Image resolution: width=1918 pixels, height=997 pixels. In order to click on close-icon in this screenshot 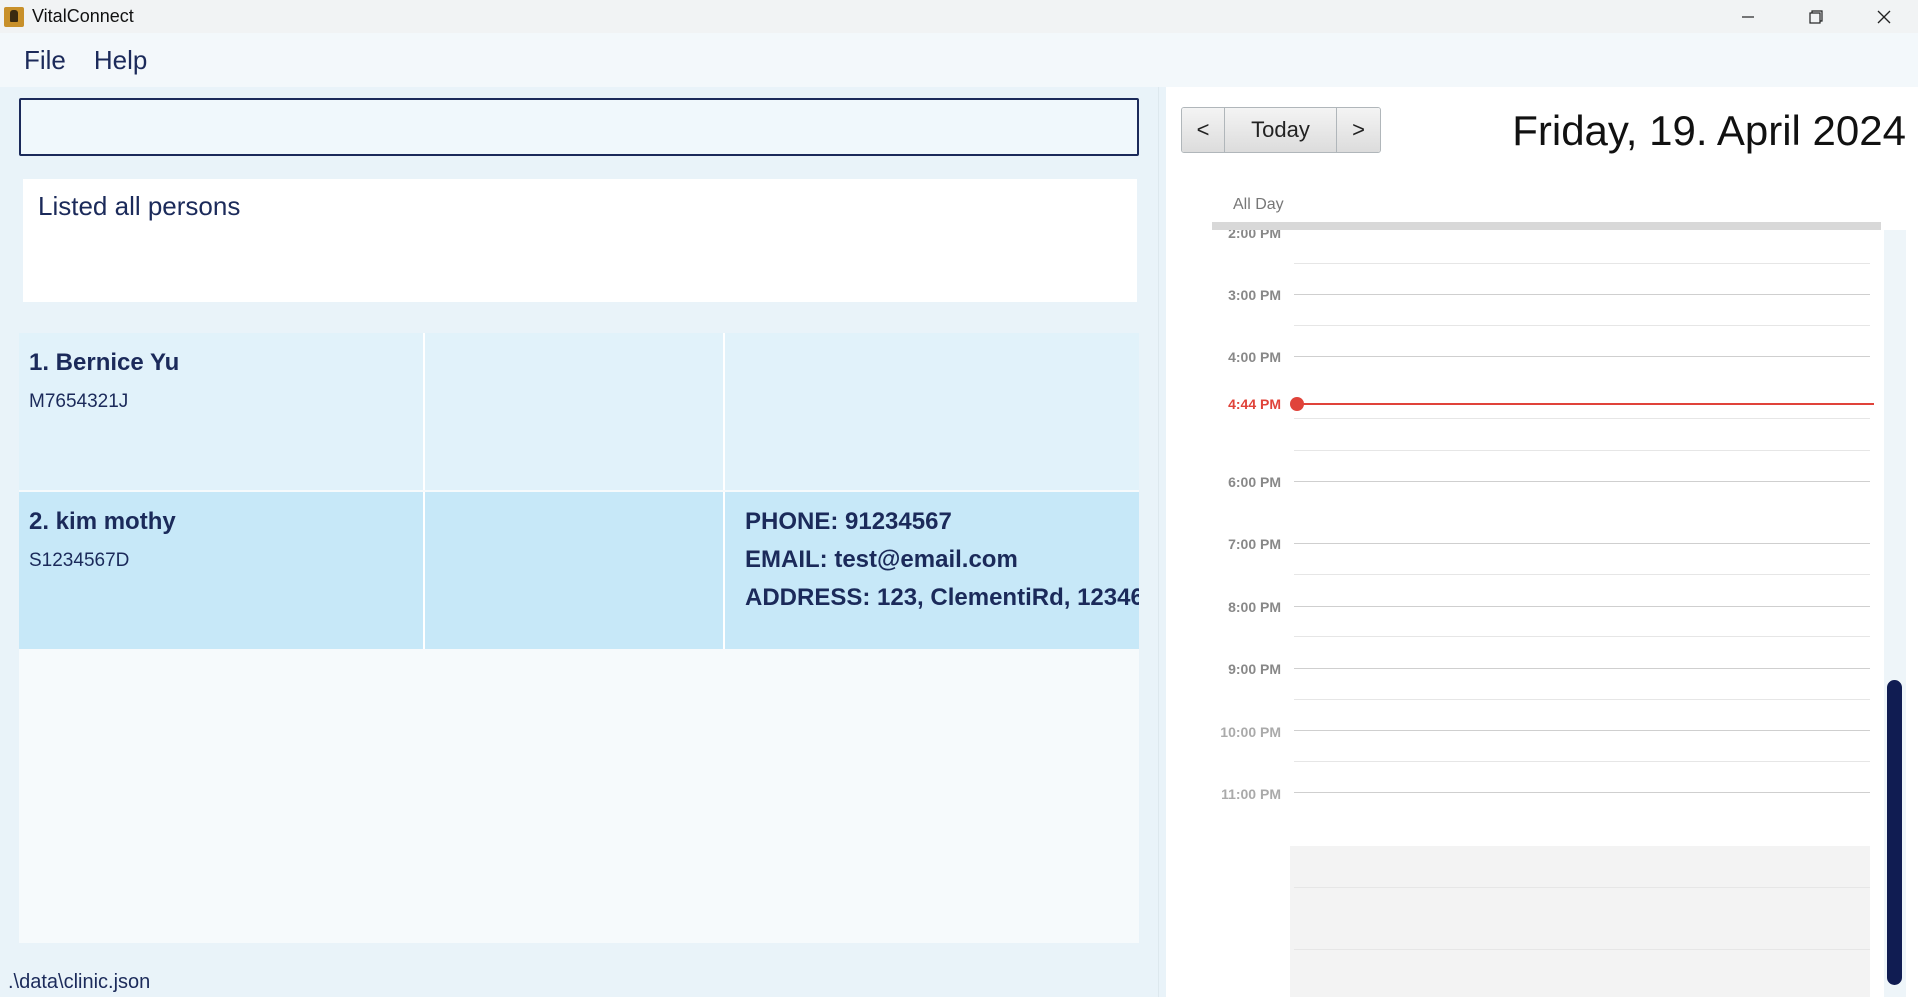, I will do `click(1884, 16)`.